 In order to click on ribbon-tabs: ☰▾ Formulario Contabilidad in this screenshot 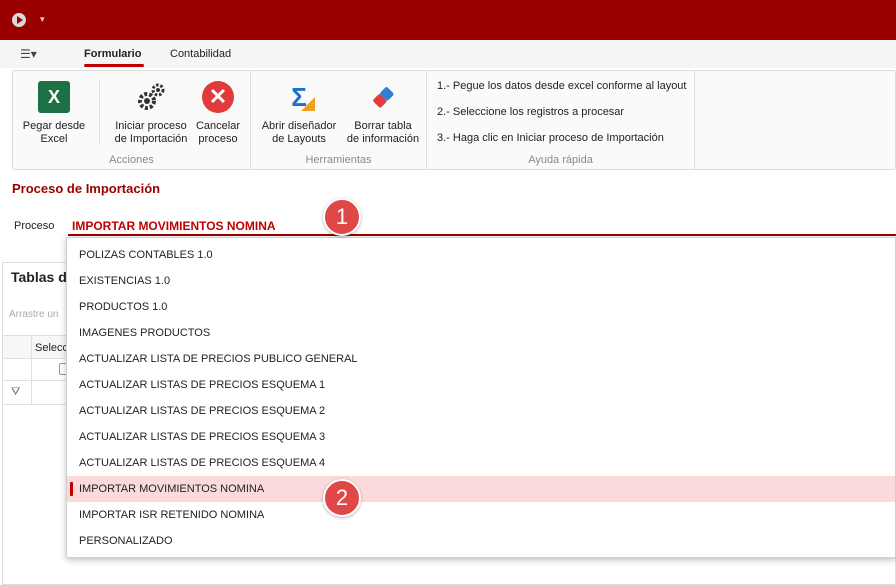, I will do `click(448, 54)`.